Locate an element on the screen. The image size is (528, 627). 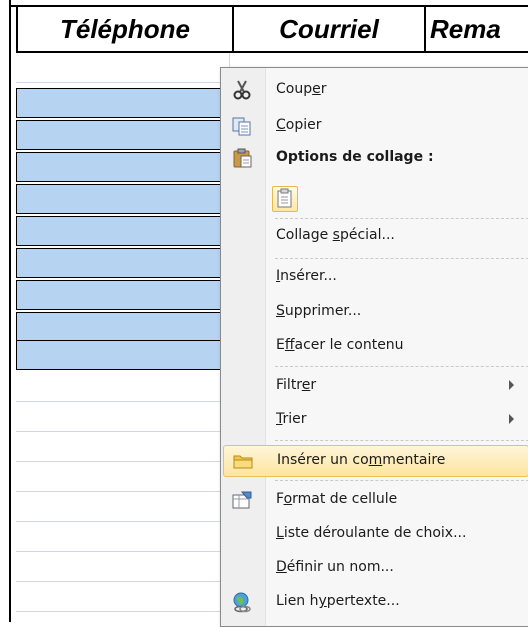
menu-item-insert-comment: Insérer un commentaire is located at coordinates (375, 461).